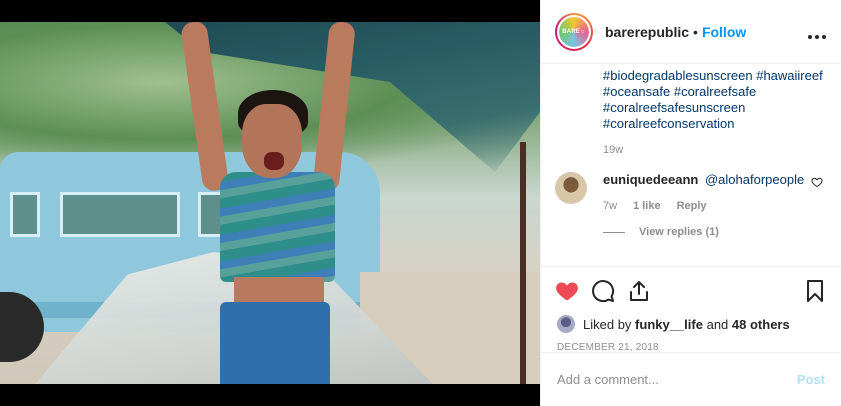  What do you see at coordinates (817, 182) in the screenshot?
I see `heart-outline-icon` at bounding box center [817, 182].